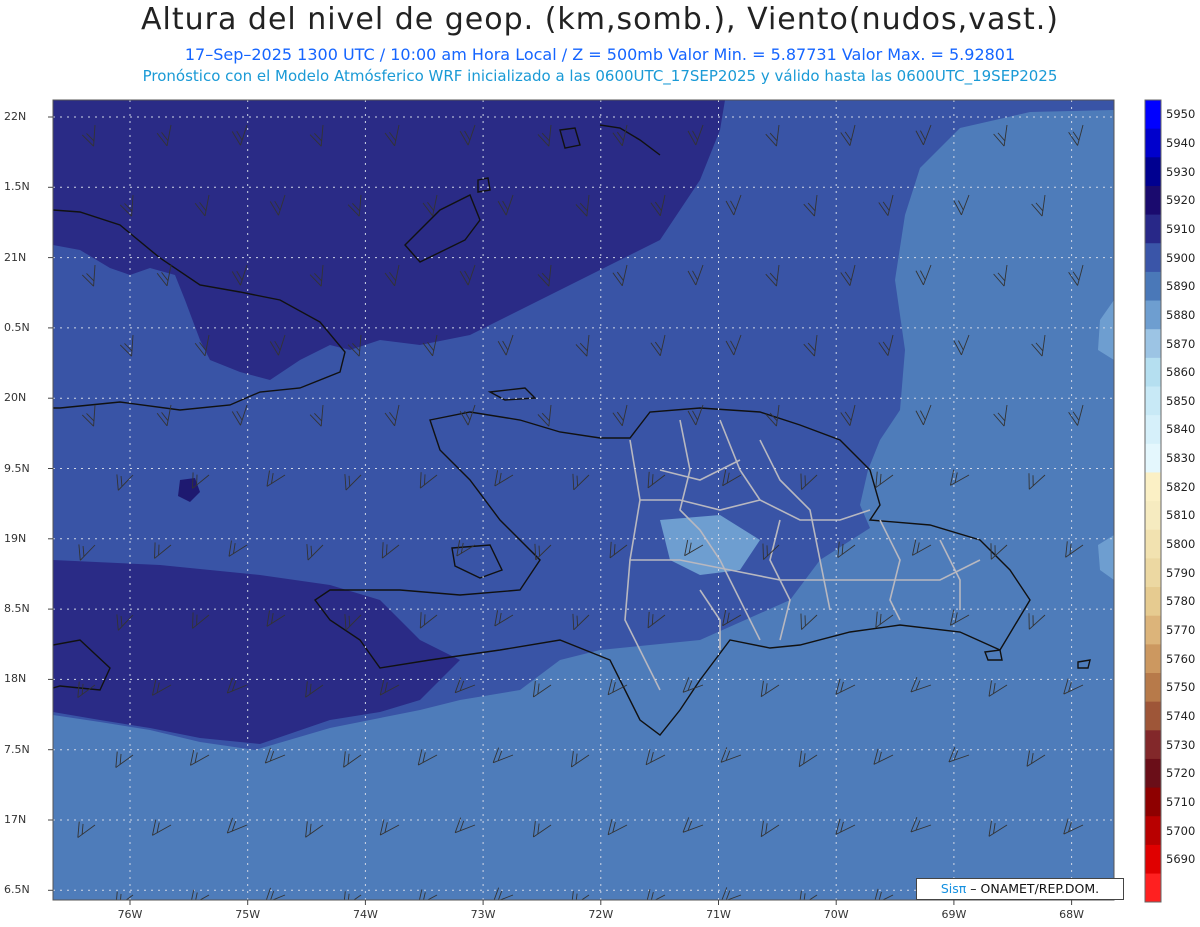  What do you see at coordinates (1181, 286) in the screenshot?
I see `scale-label: 5890` at bounding box center [1181, 286].